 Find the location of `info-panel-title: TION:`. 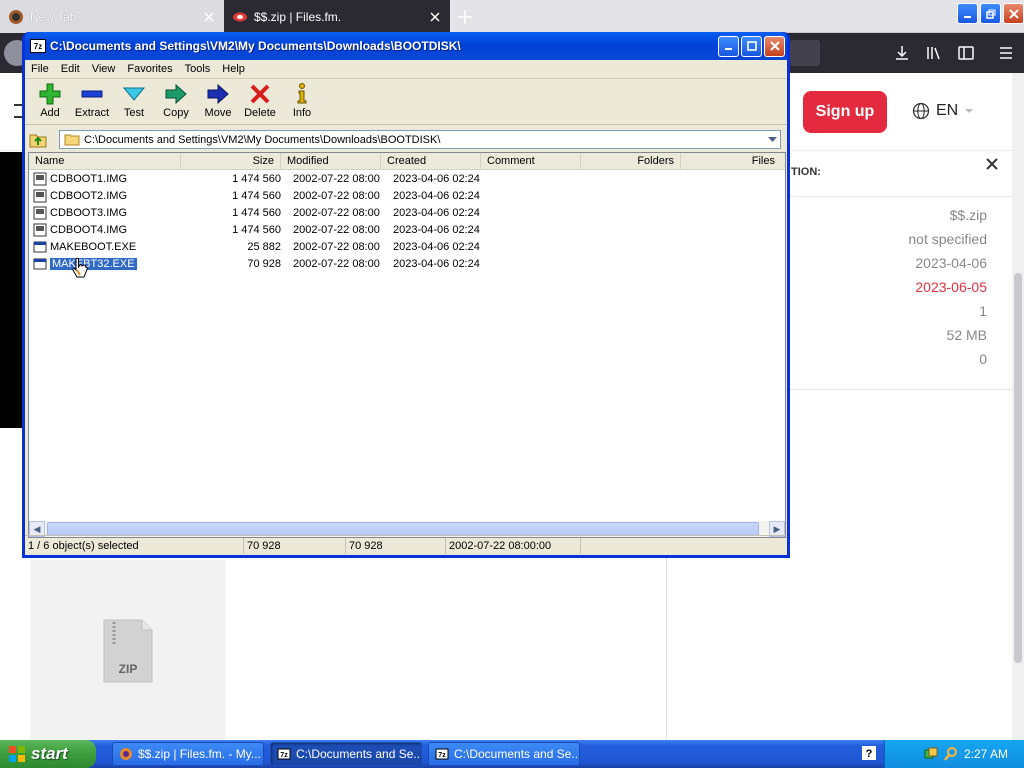

info-panel-title: TION: is located at coordinates (806, 172).